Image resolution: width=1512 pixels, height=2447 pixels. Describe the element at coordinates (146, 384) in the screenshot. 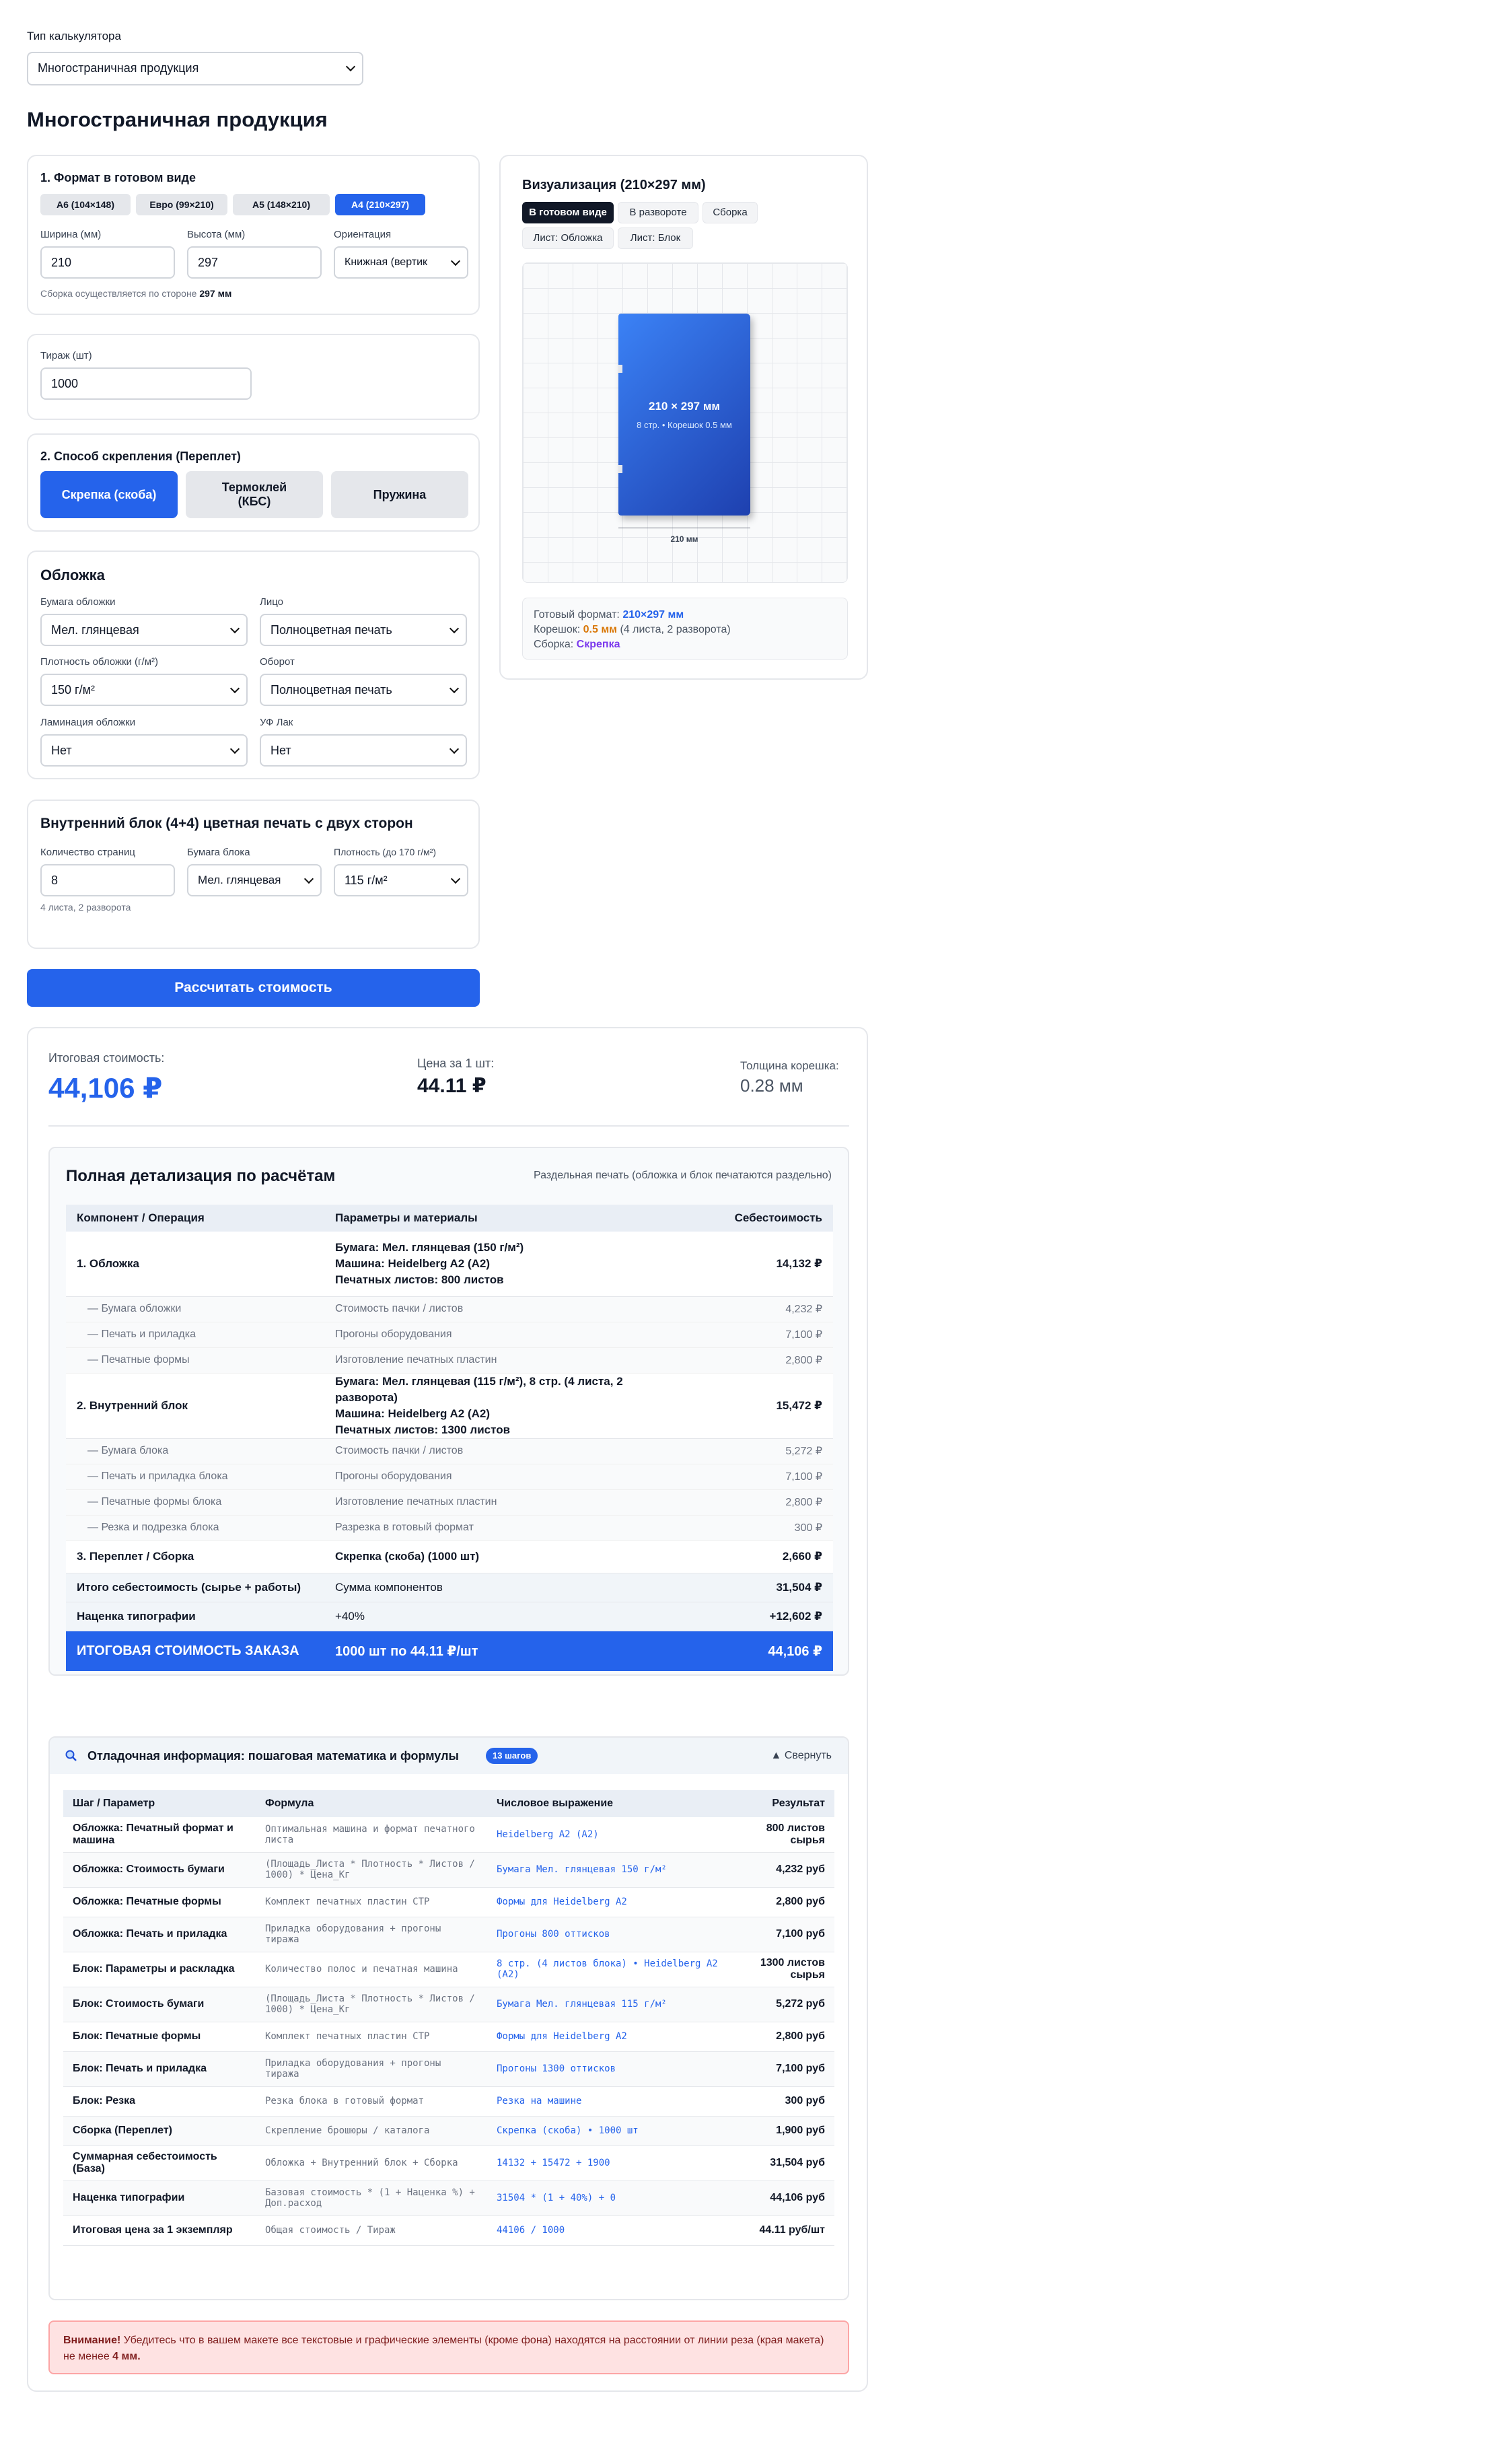

I see `run-input: 1000` at that location.